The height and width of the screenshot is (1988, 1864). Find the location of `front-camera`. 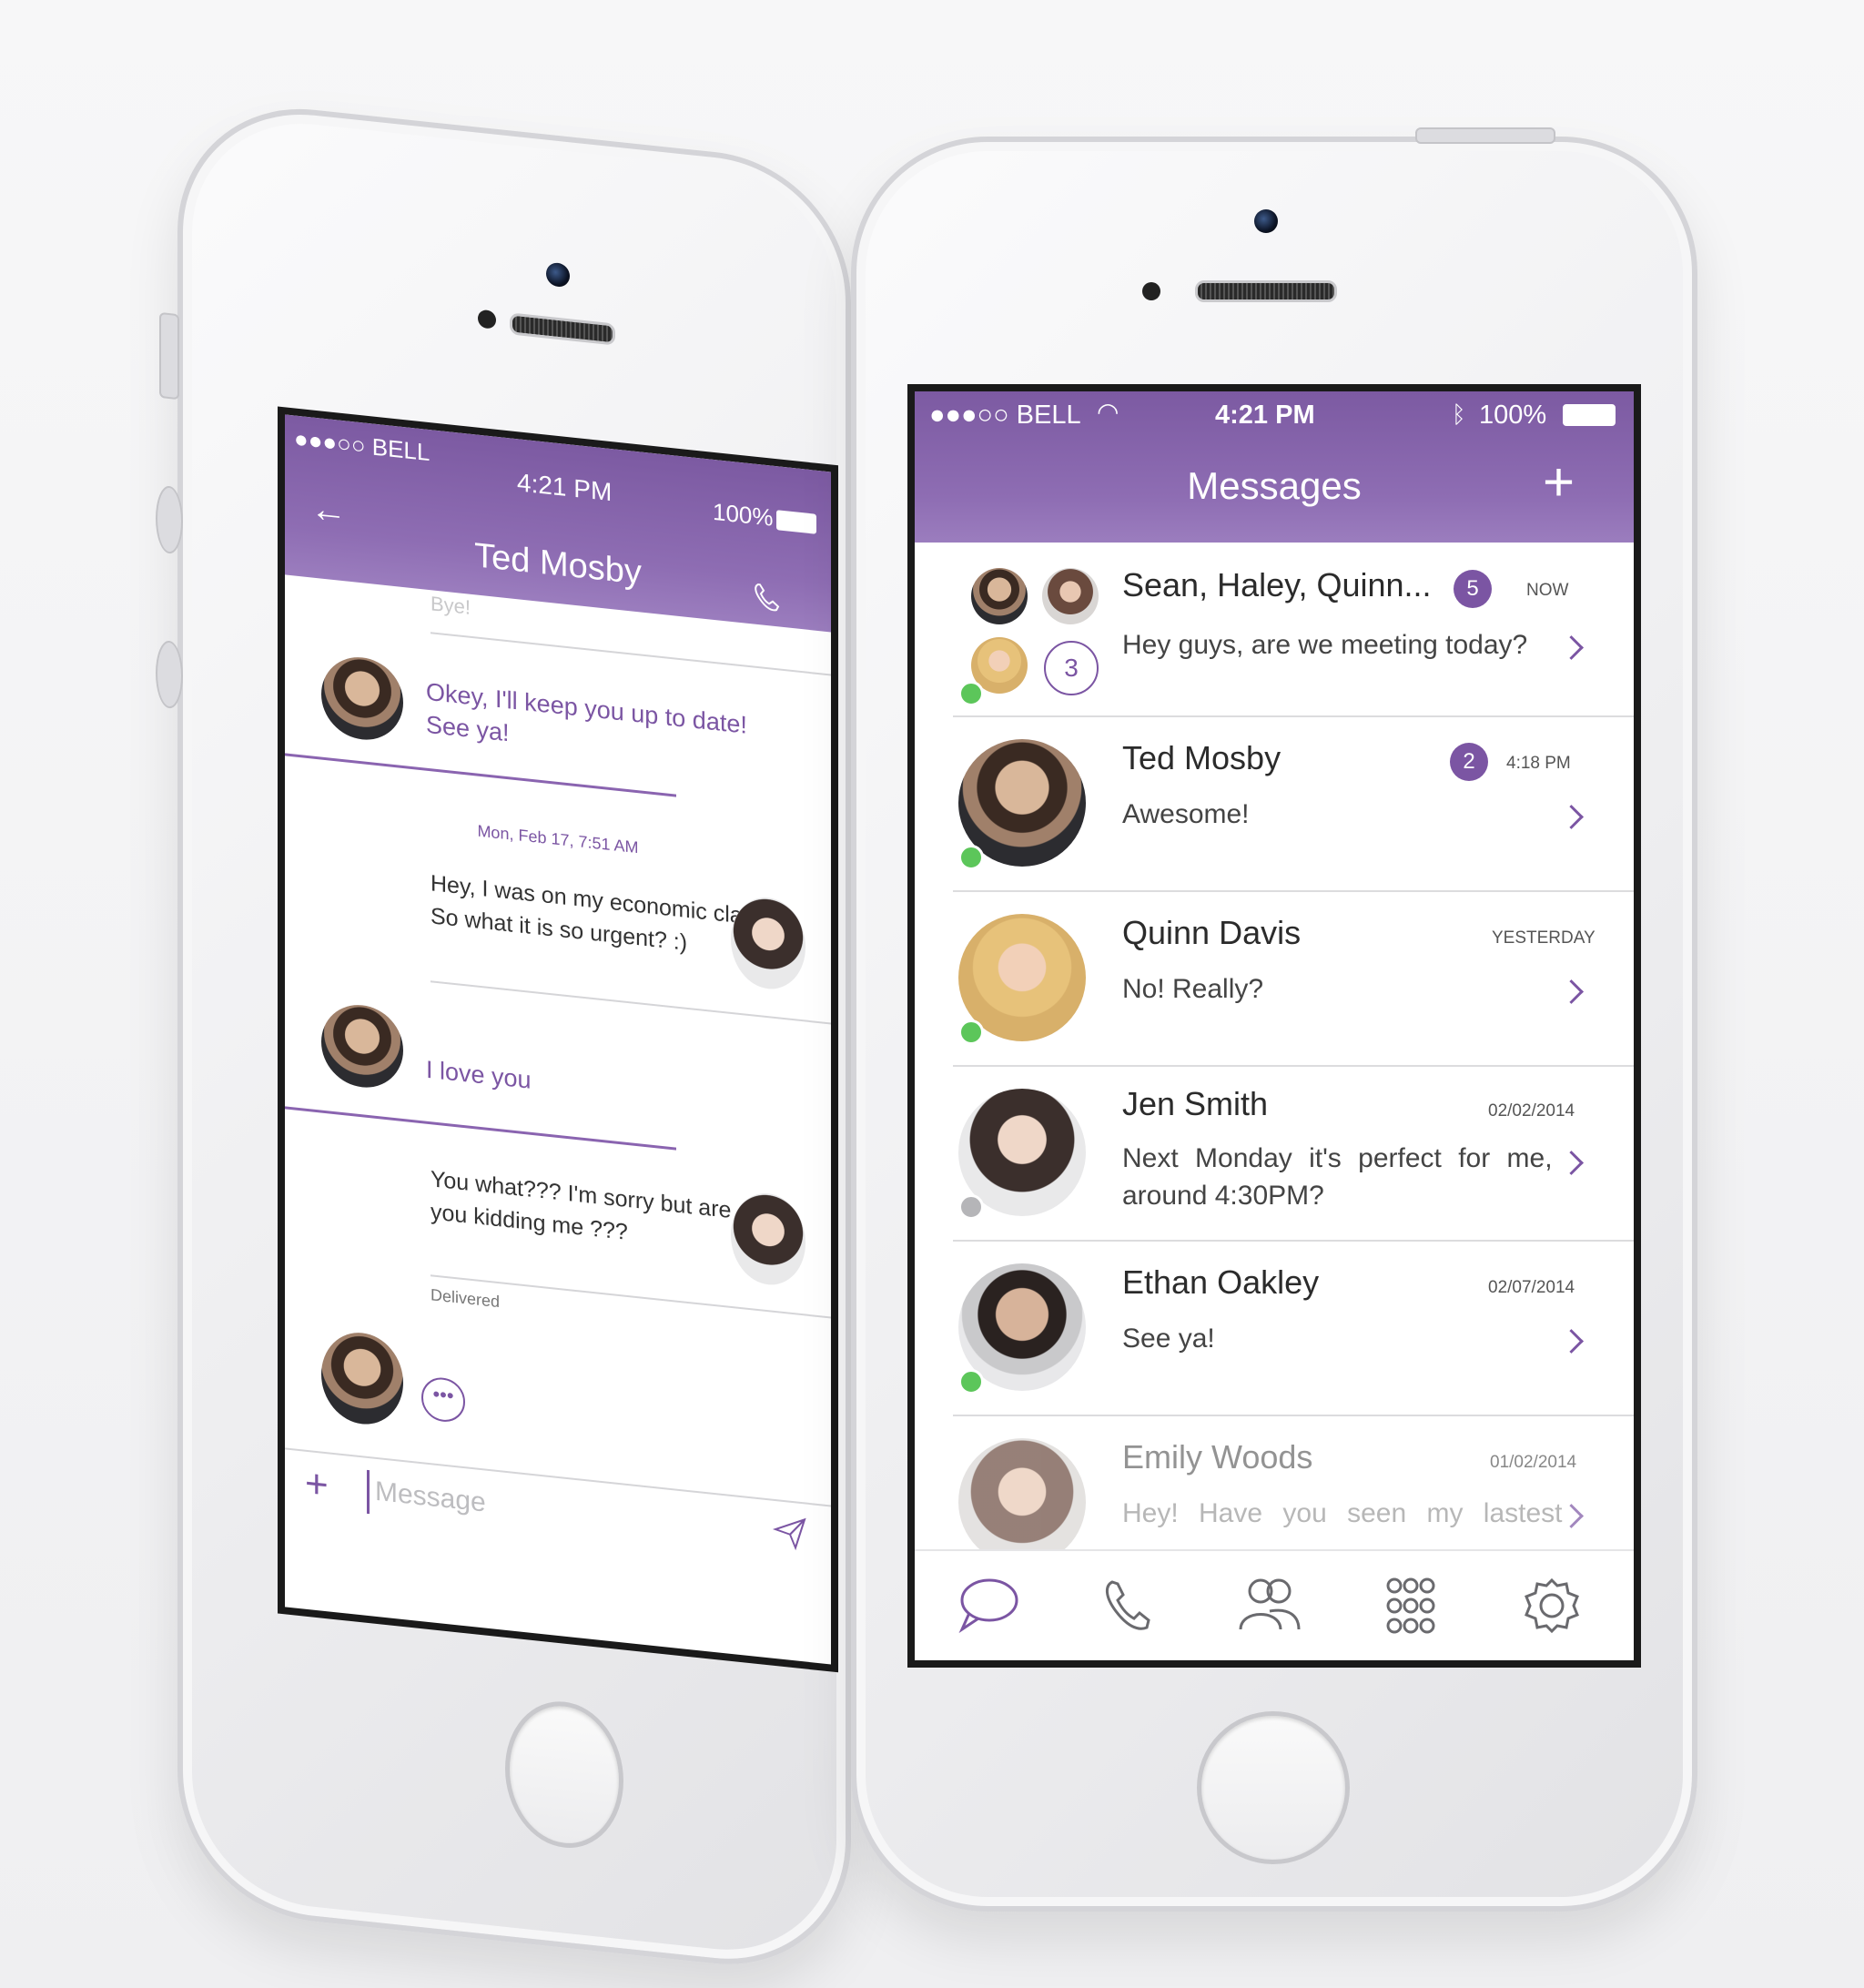

front-camera is located at coordinates (1266, 221).